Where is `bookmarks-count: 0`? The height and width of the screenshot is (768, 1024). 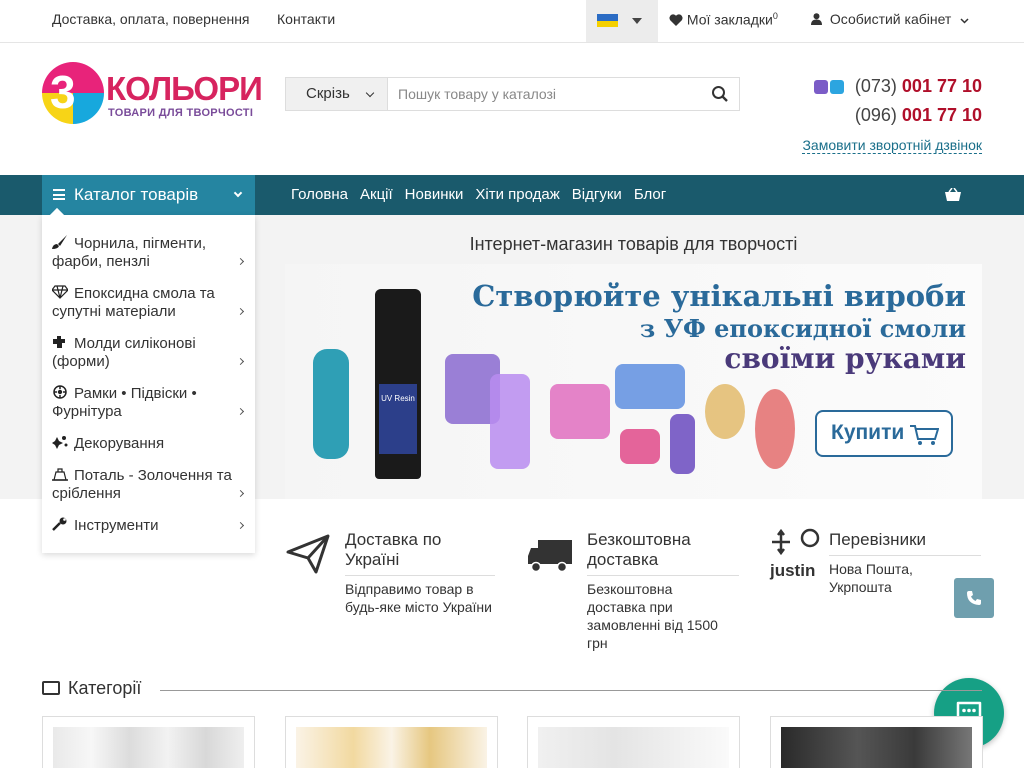
bookmarks-count: 0 is located at coordinates (775, 16).